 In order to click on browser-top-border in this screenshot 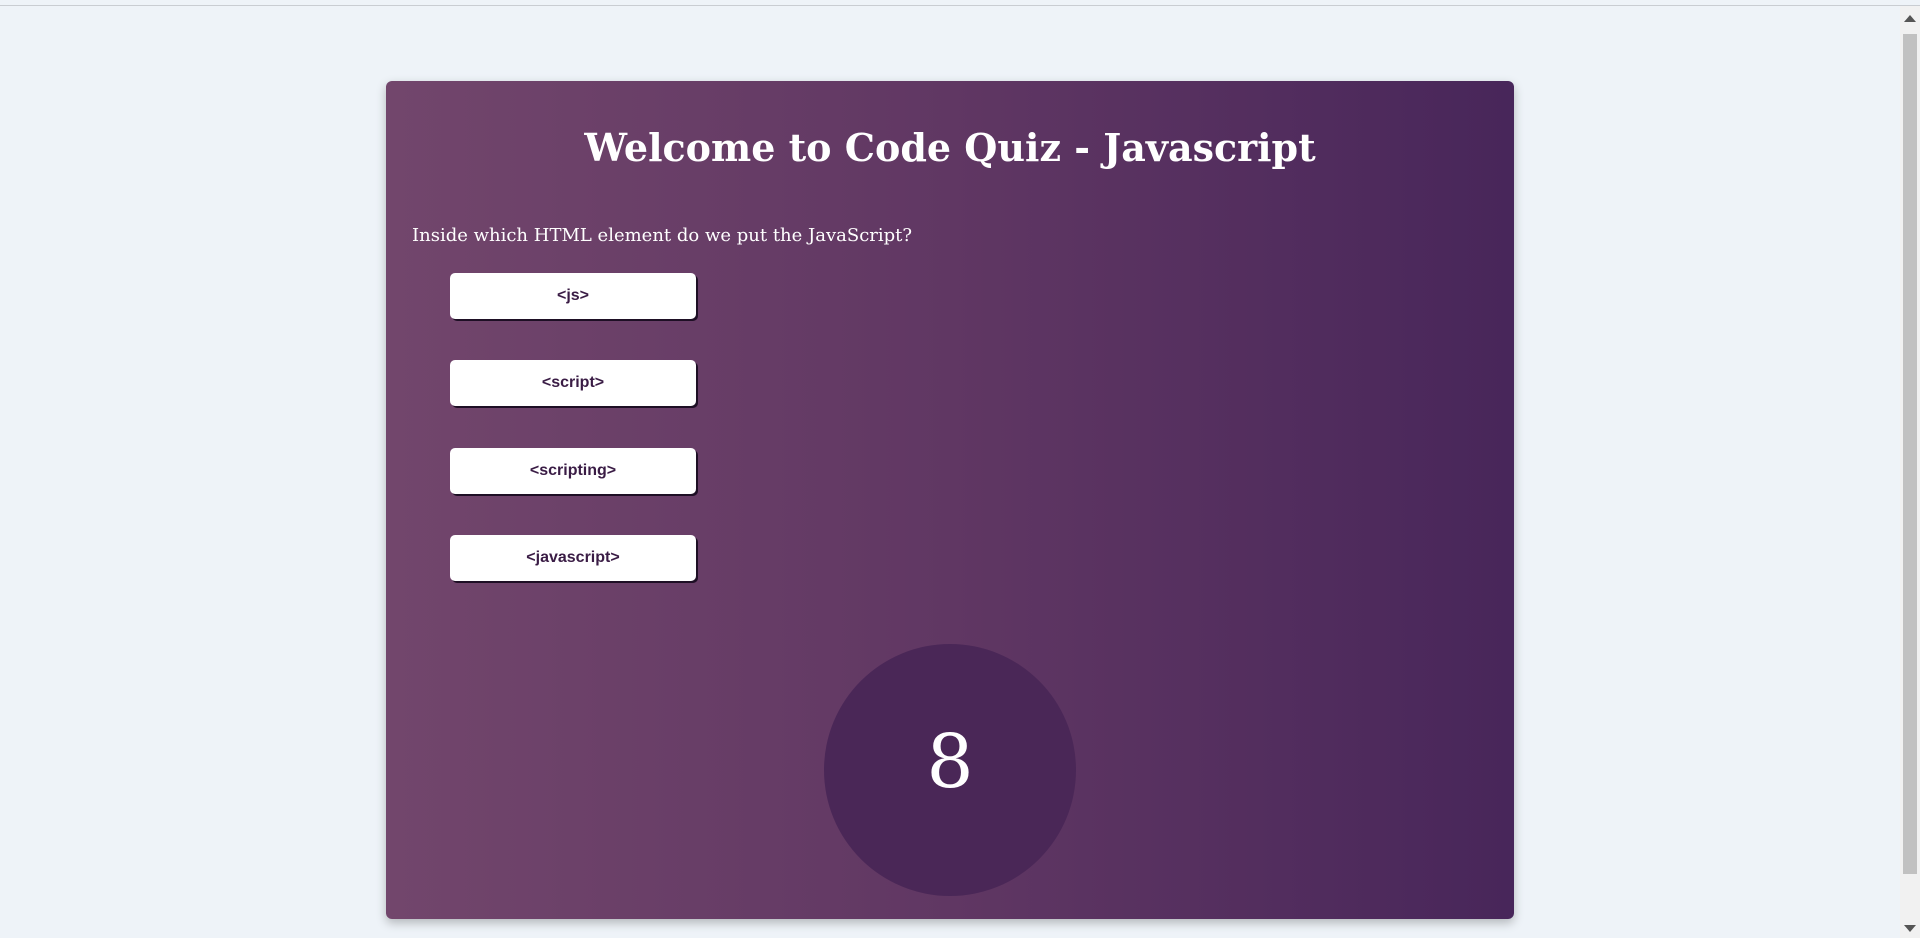, I will do `click(960, 3)`.